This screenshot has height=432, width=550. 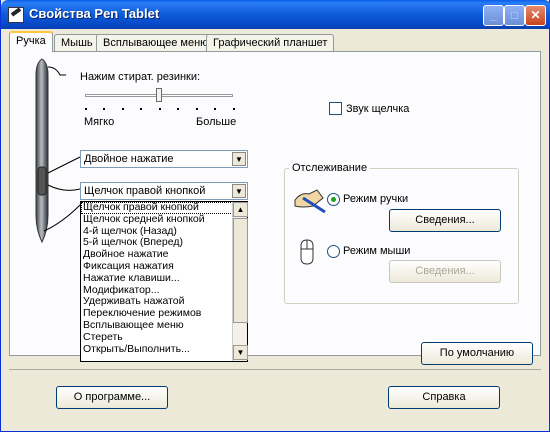 I want to click on upper-button-dropdown: Двойное нажатие ▼, so click(x=164, y=159).